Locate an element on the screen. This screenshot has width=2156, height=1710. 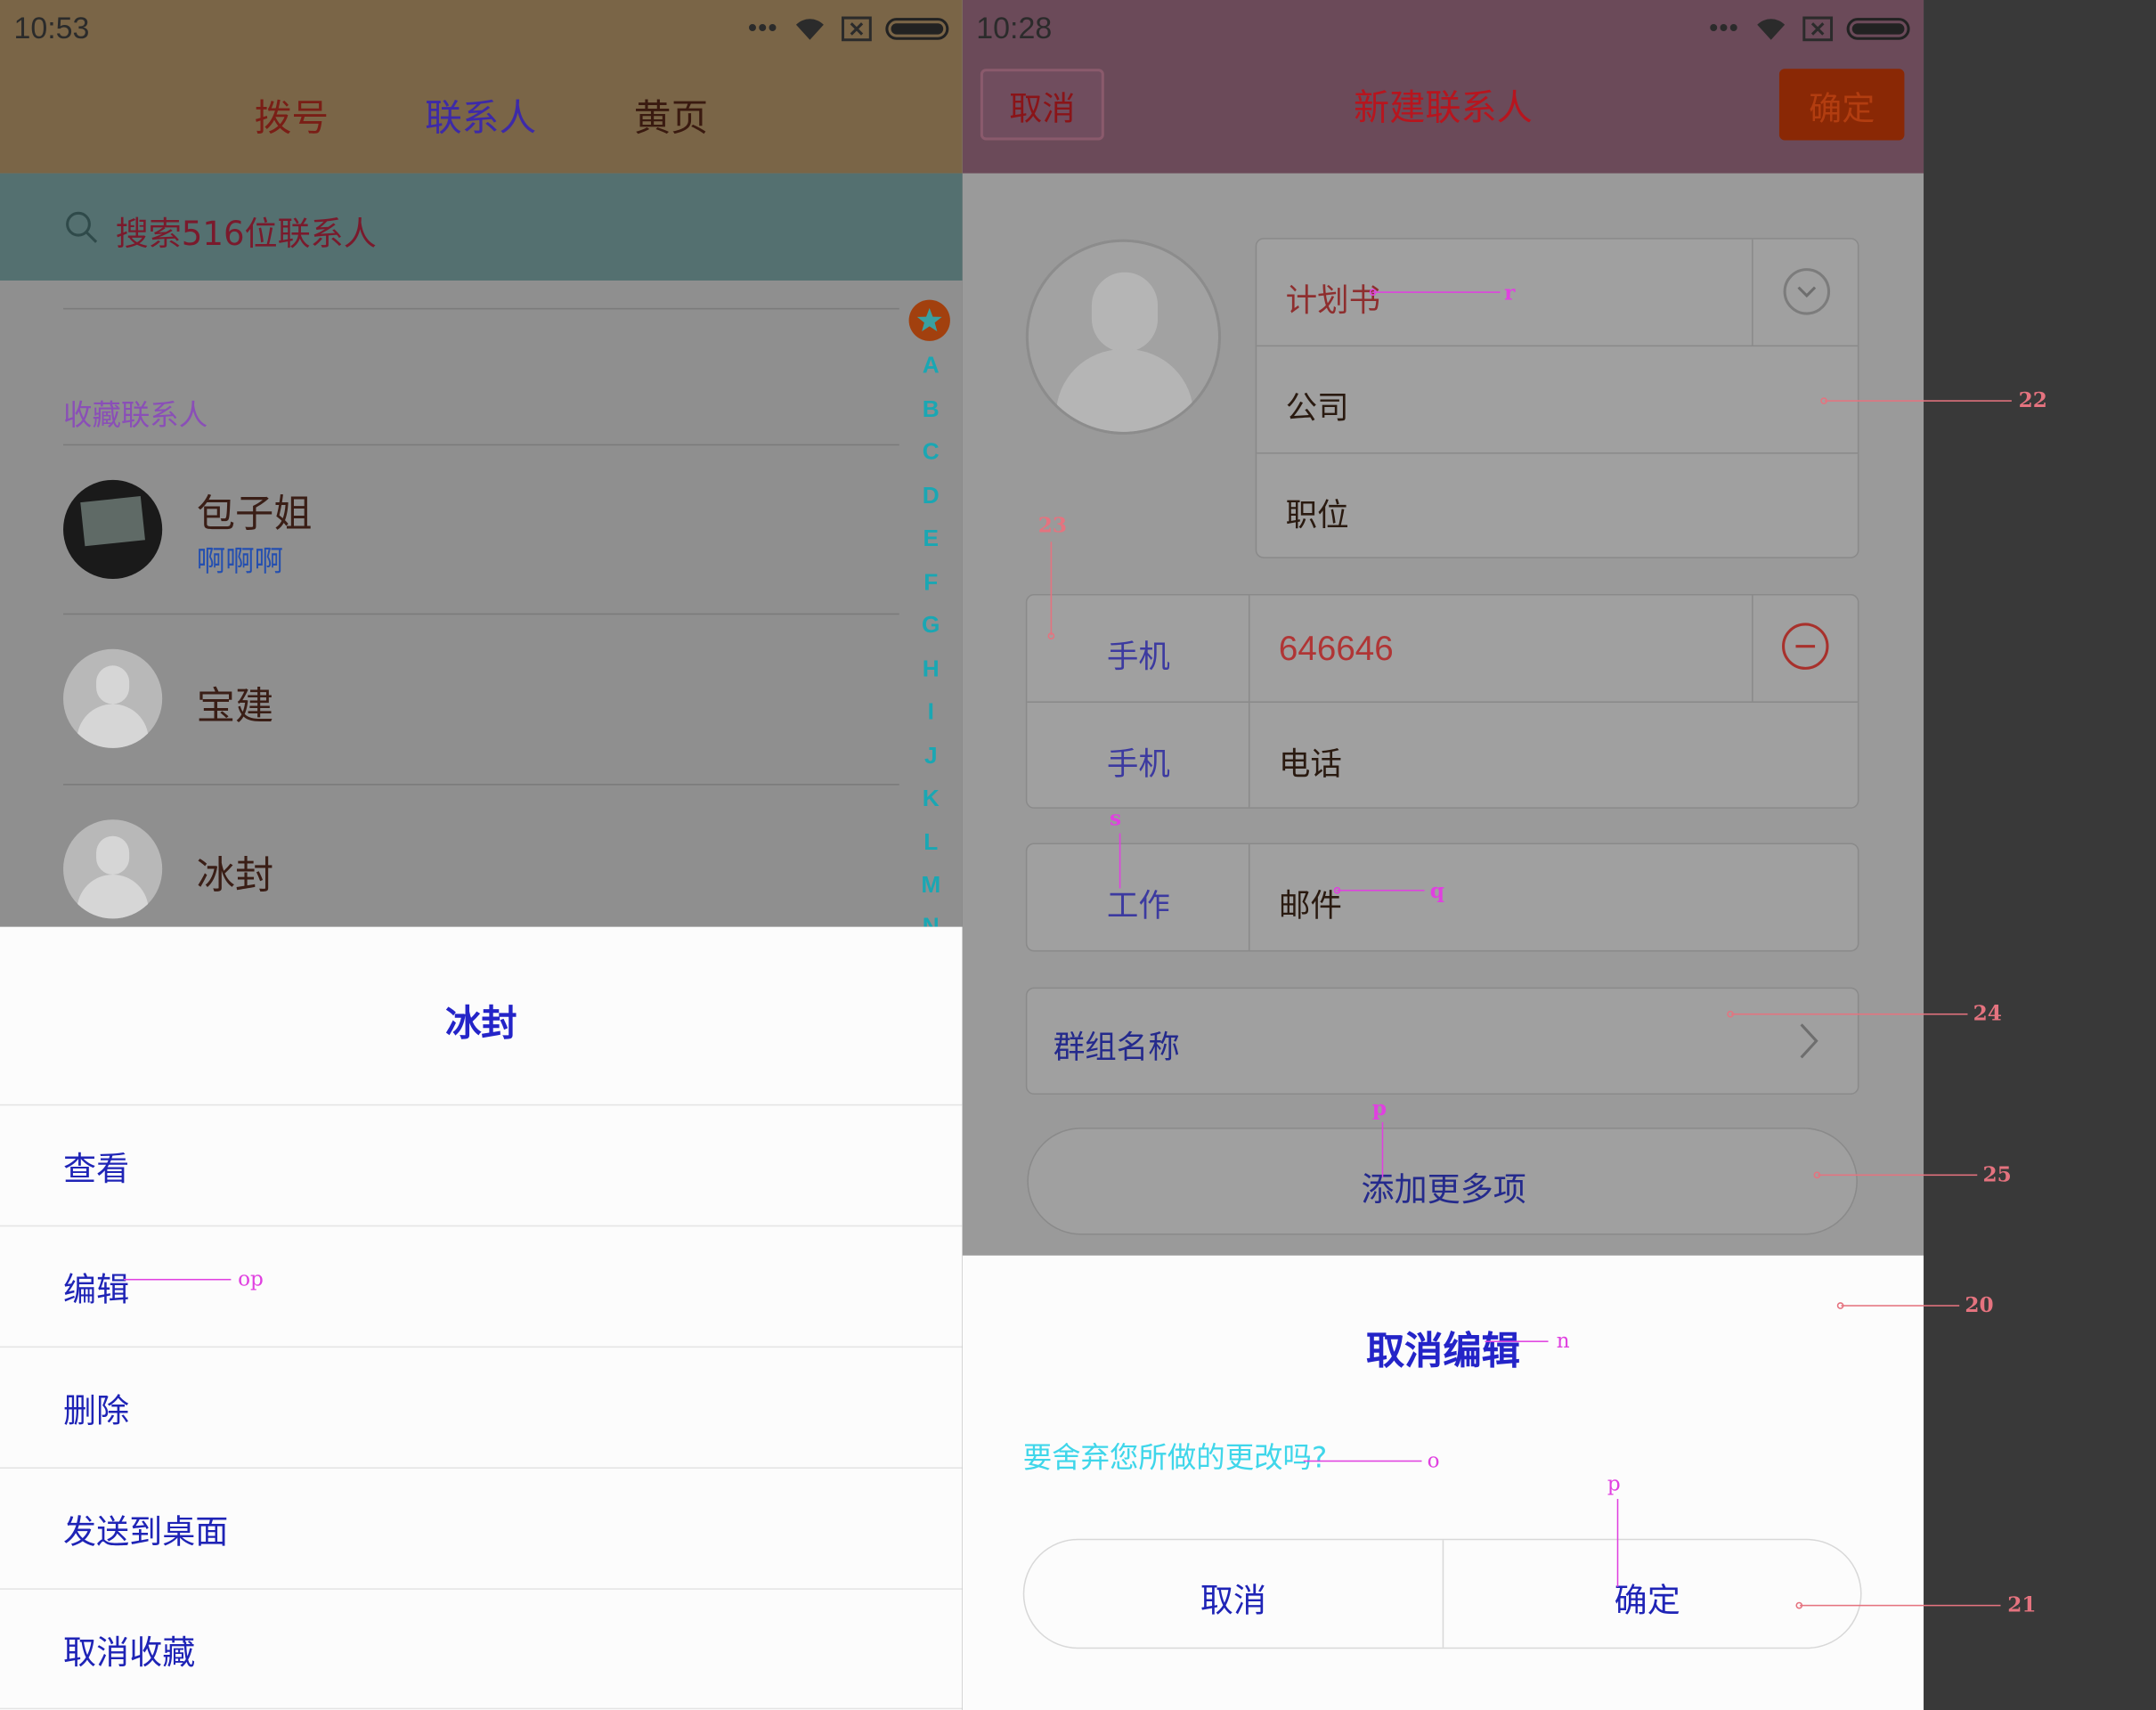
chevron-right-icon is located at coordinates (1809, 1041).